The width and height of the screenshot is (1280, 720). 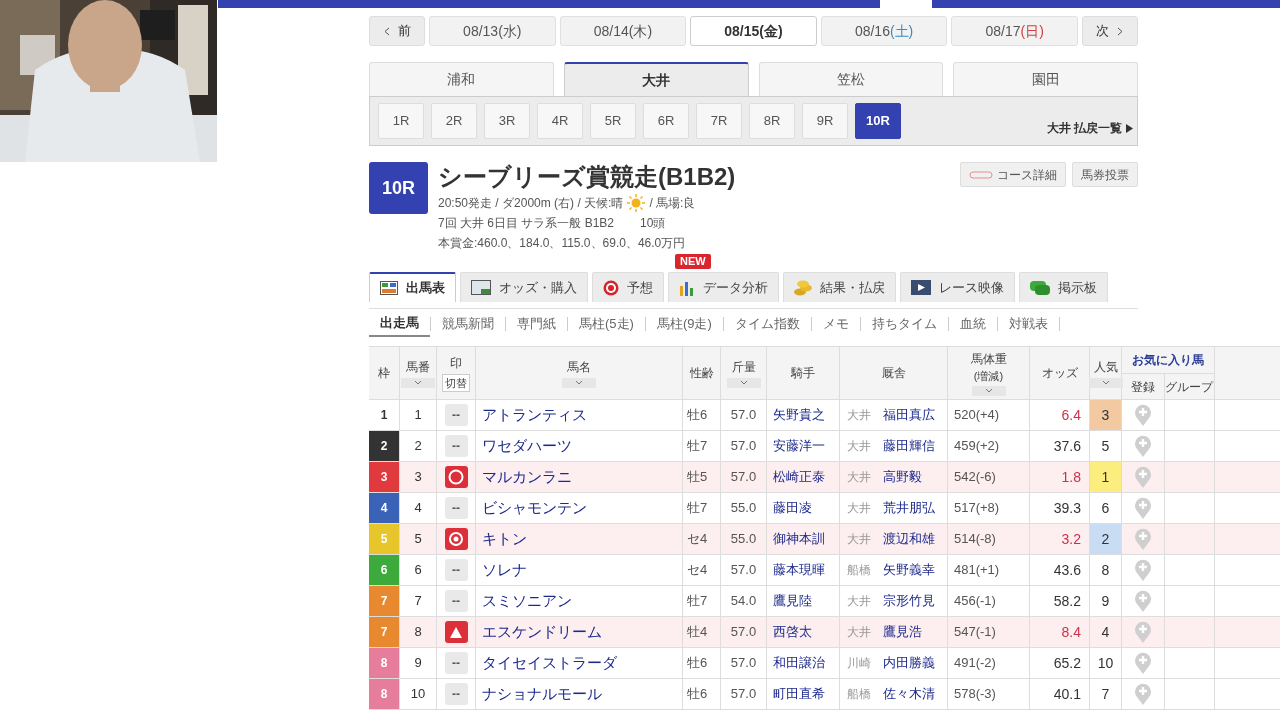 I want to click on date-tab: 08/14(木), so click(x=623, y=31).